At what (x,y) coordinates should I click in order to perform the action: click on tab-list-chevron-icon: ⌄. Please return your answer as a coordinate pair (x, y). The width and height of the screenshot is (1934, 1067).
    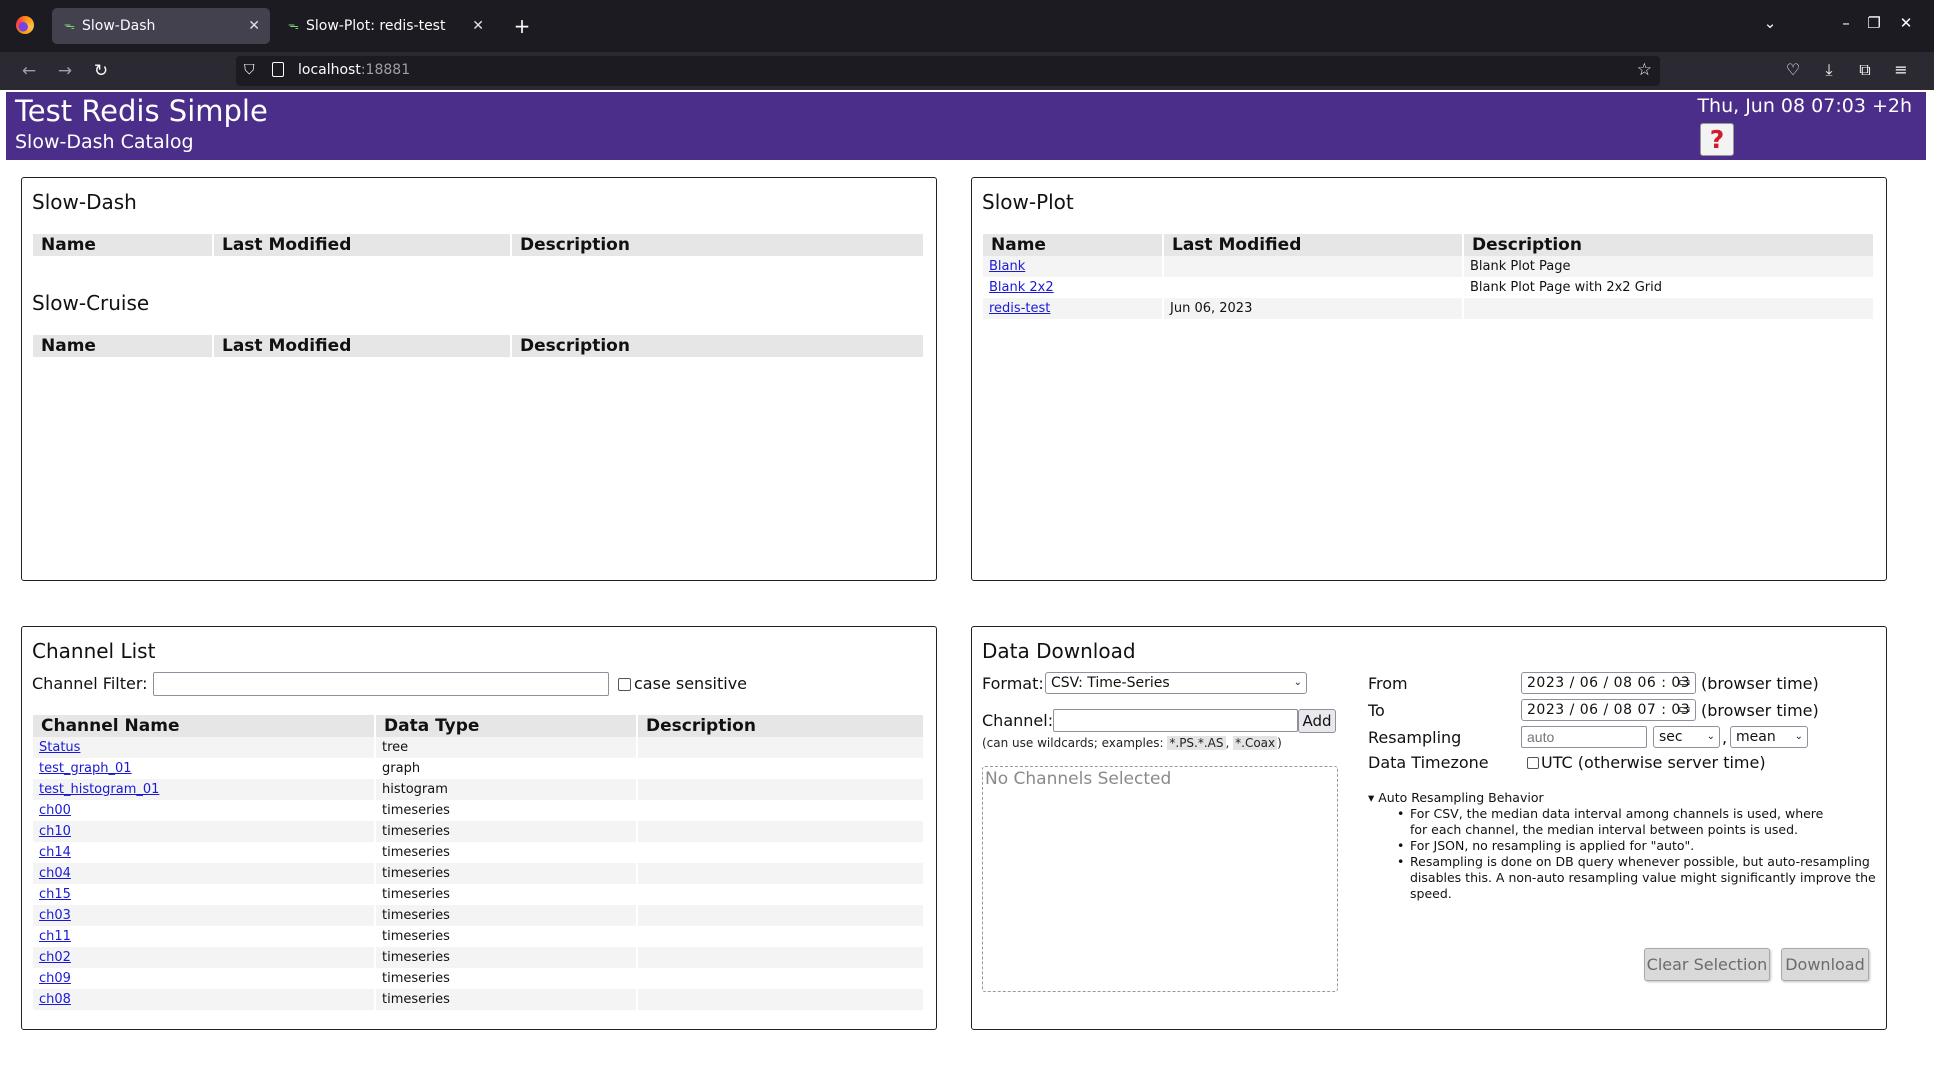
    Looking at the image, I should click on (1770, 23).